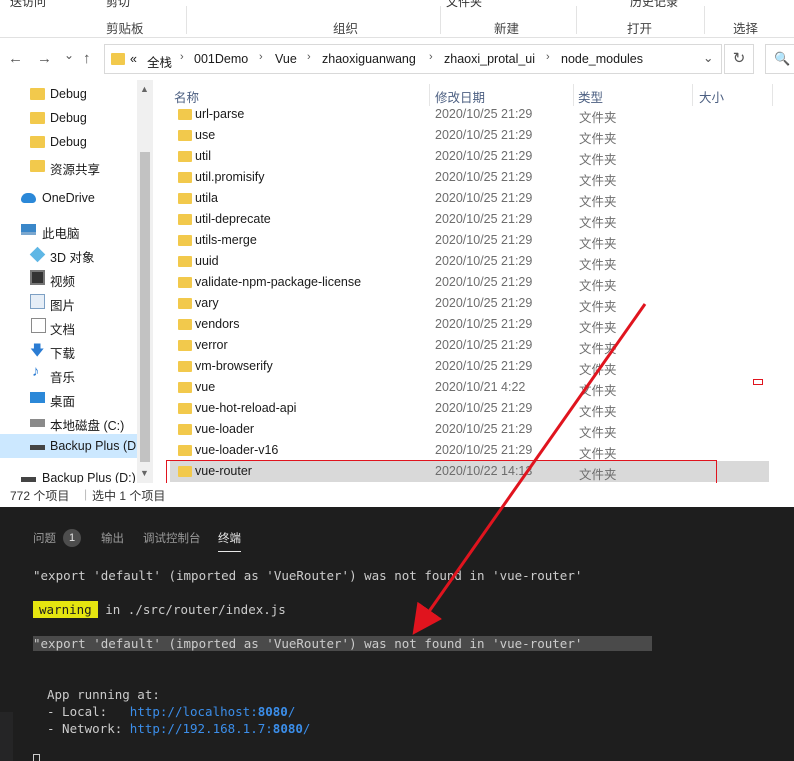  I want to click on nav-item-this-pc: 此电脑, so click(70, 230).